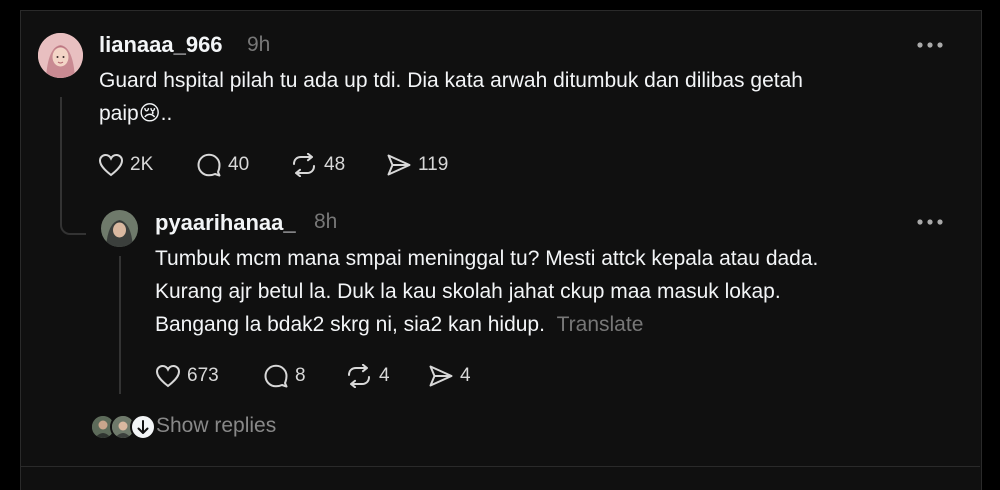  Describe the element at coordinates (417, 165) in the screenshot. I see `share-button: 119` at that location.